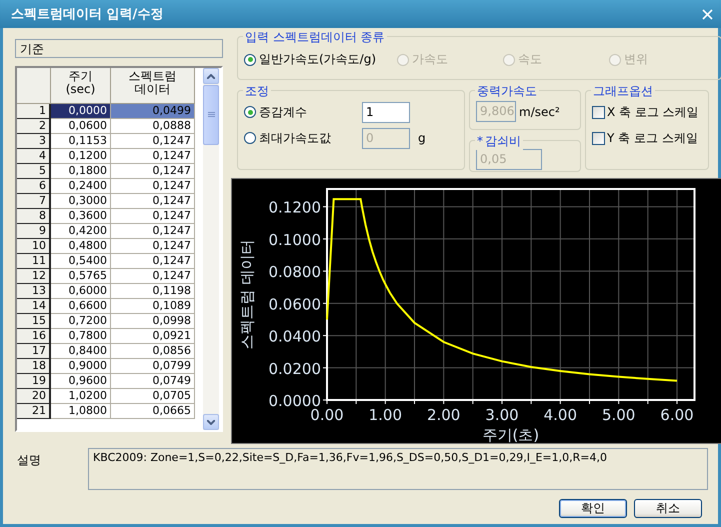 This screenshot has height=527, width=721. What do you see at coordinates (653, 112) in the screenshot?
I see `checkbox-label: X 축 로그 스케일` at bounding box center [653, 112].